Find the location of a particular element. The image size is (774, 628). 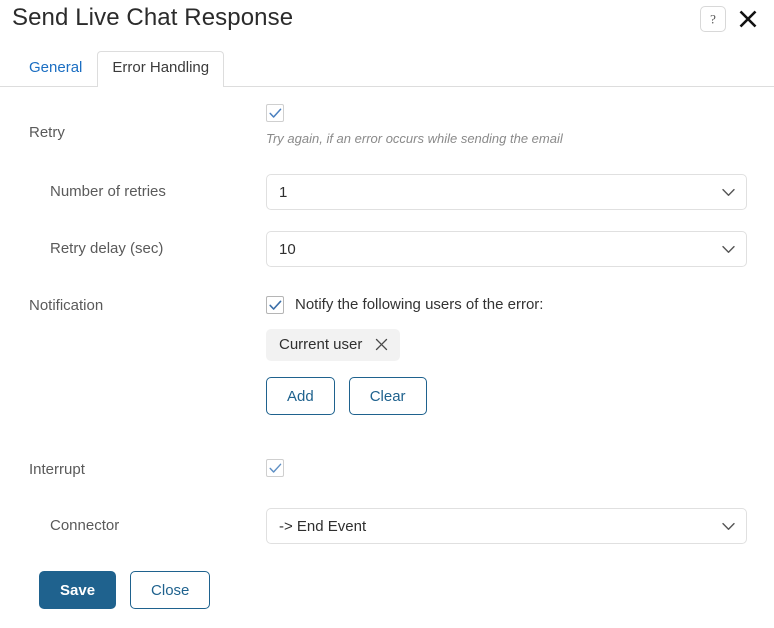

number-of-retries-select: 1 is located at coordinates (506, 192).